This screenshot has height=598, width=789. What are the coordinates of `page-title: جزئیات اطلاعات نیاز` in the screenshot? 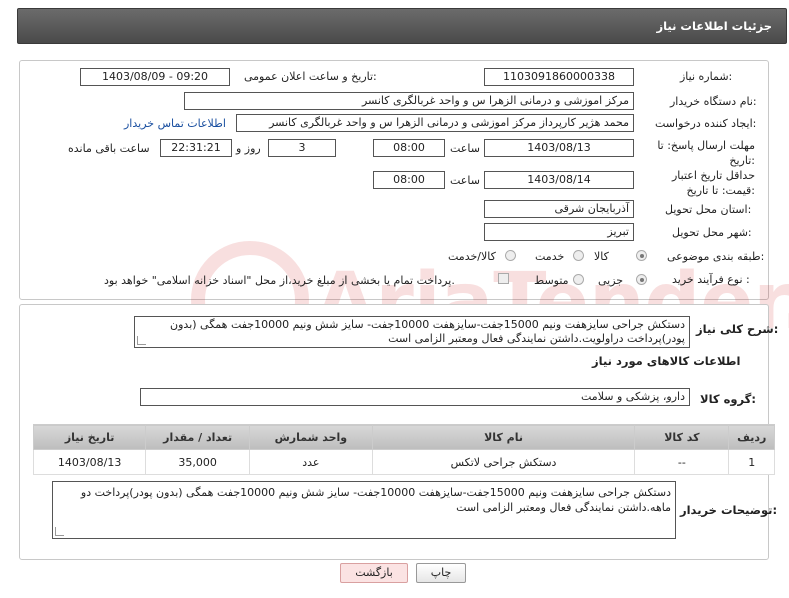 It's located at (714, 26).